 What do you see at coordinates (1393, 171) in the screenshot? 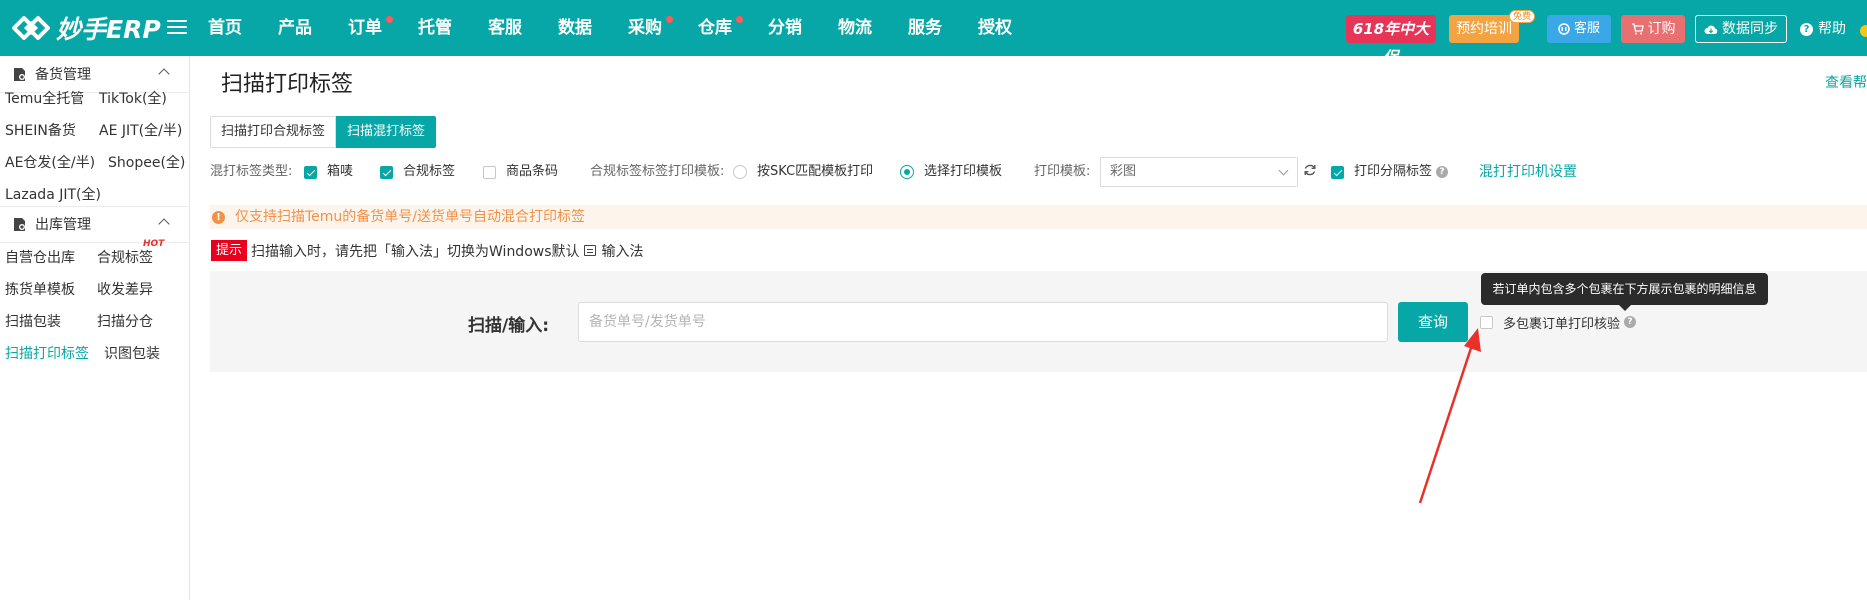
I see `checkbox-label: 打印分隔标签` at bounding box center [1393, 171].